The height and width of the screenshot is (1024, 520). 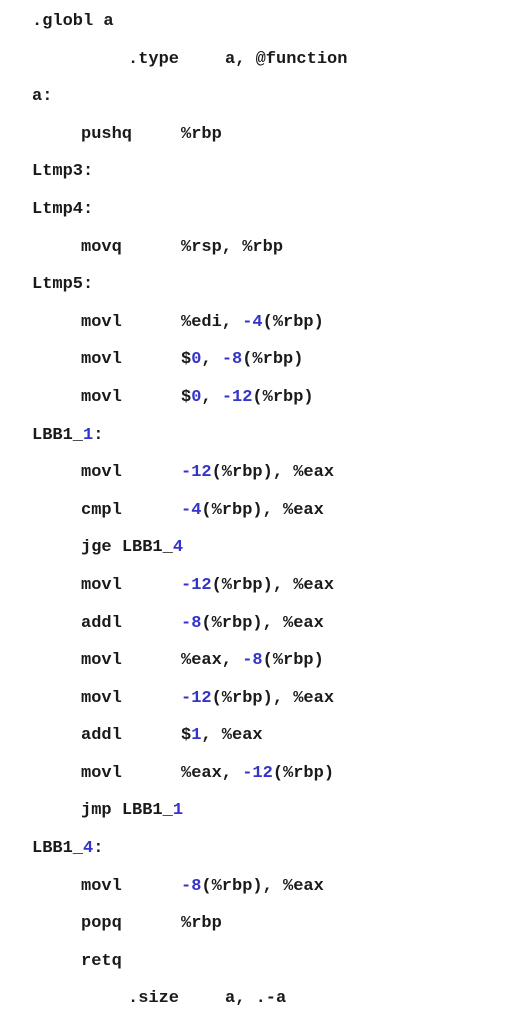 I want to click on jump-instruction: jmp LBB1_1, so click(x=132, y=811).